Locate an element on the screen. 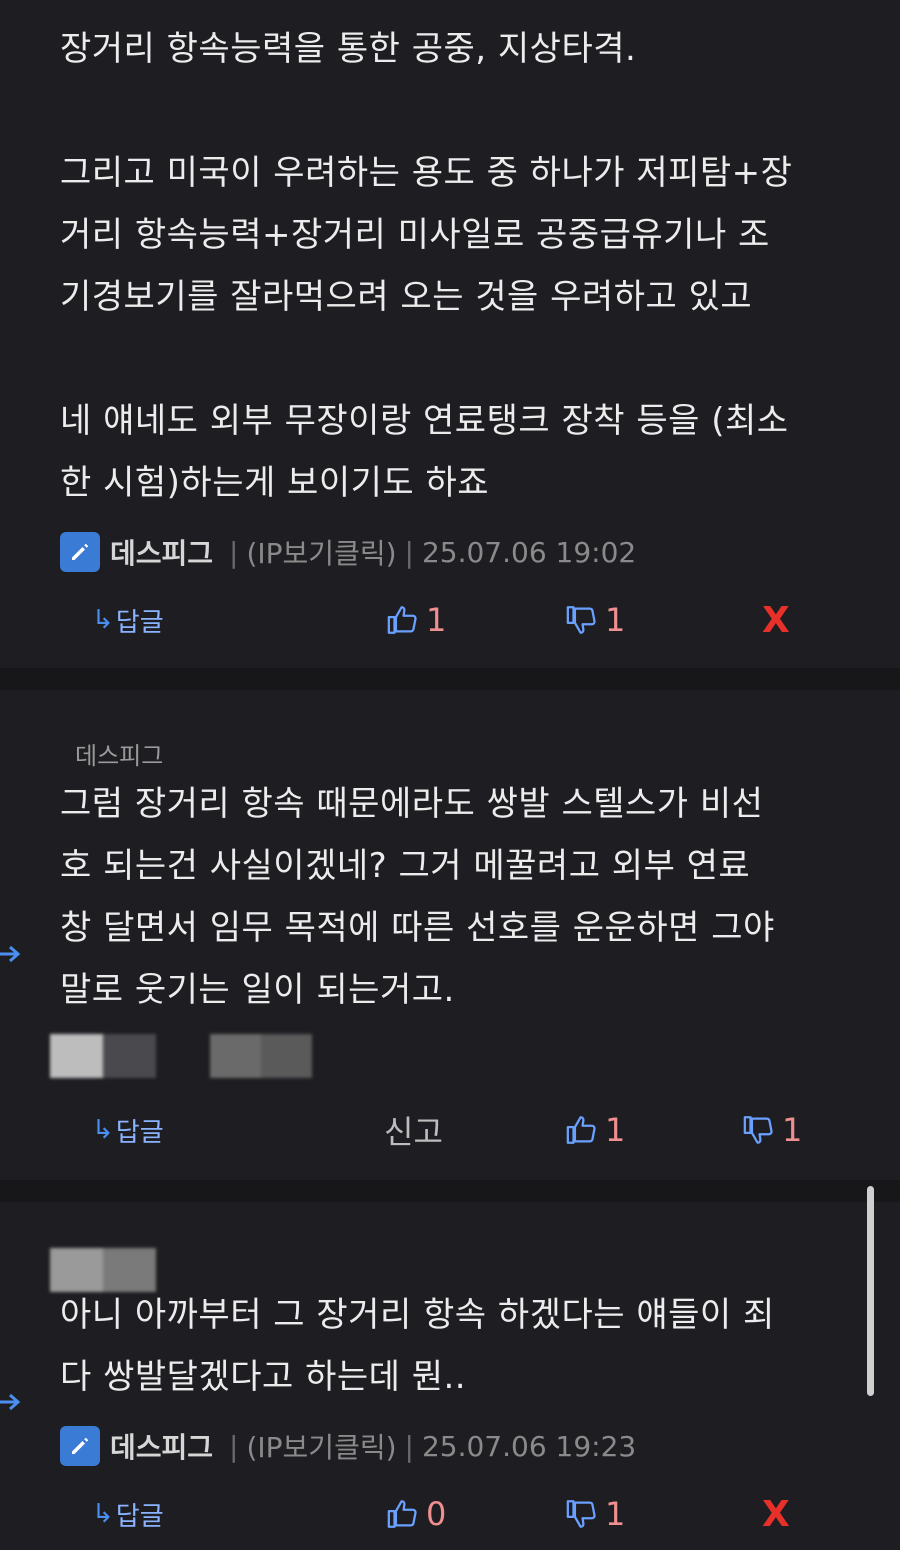 Image resolution: width=900 pixels, height=1550 pixels. comment-1-actions: ↳ 답글 1 1 X is located at coordinates (450, 620).